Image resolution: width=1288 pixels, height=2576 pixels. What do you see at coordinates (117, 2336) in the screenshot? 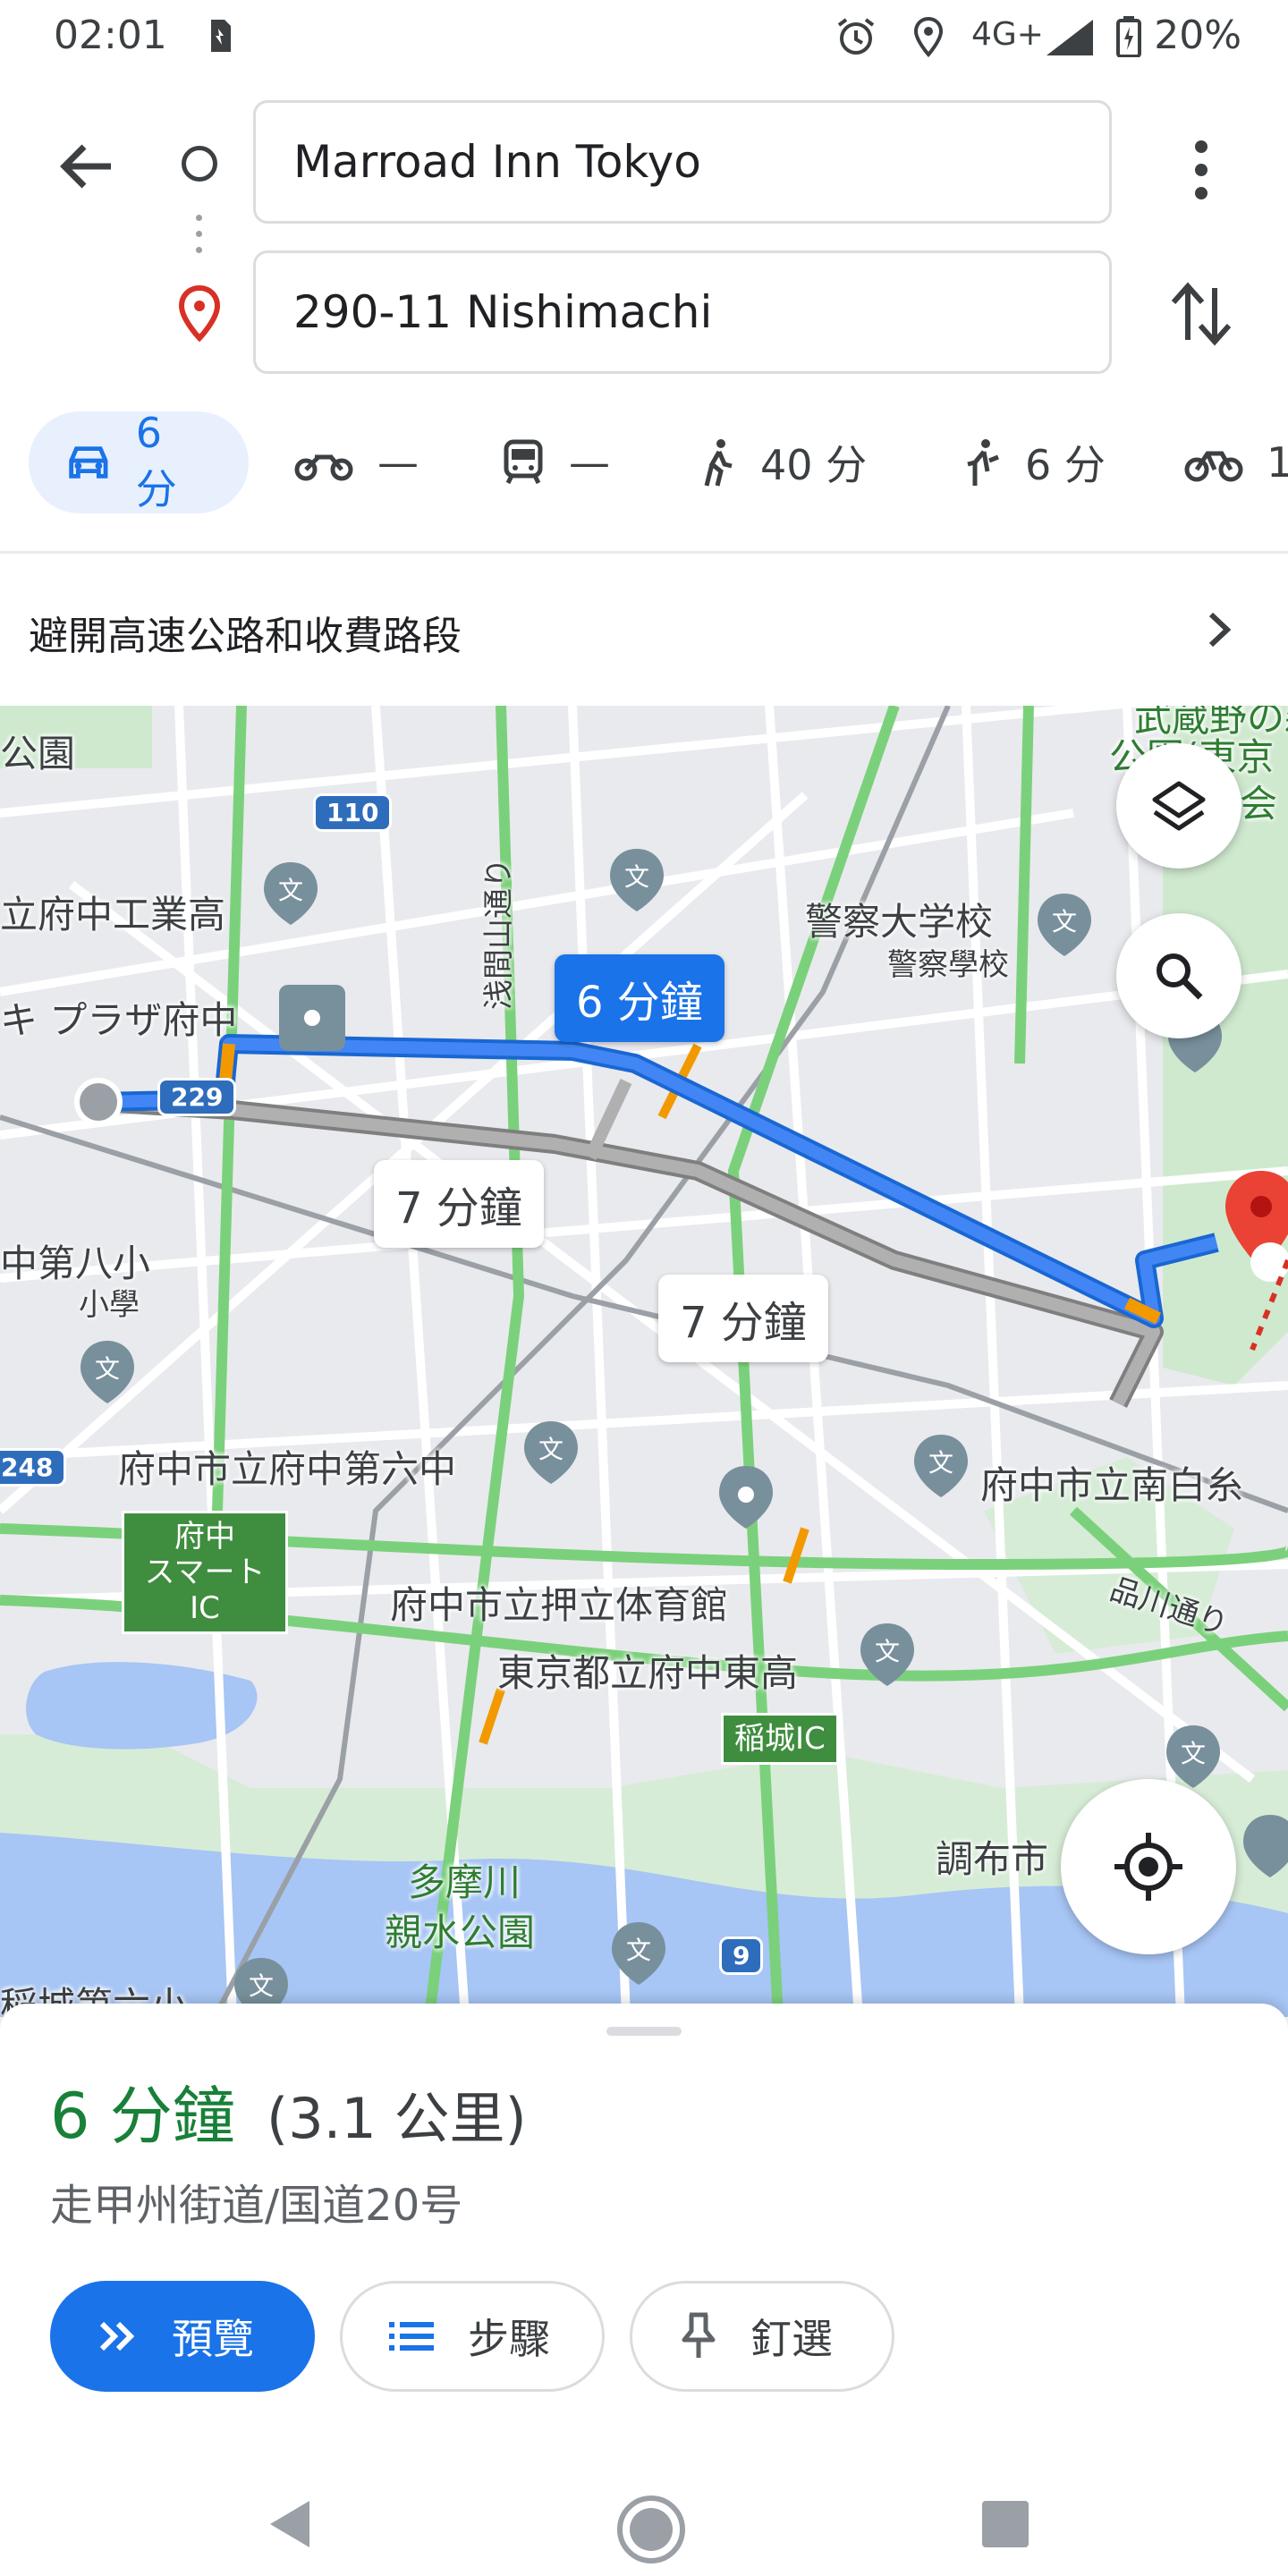
I see `double-chevron-right-icon` at bounding box center [117, 2336].